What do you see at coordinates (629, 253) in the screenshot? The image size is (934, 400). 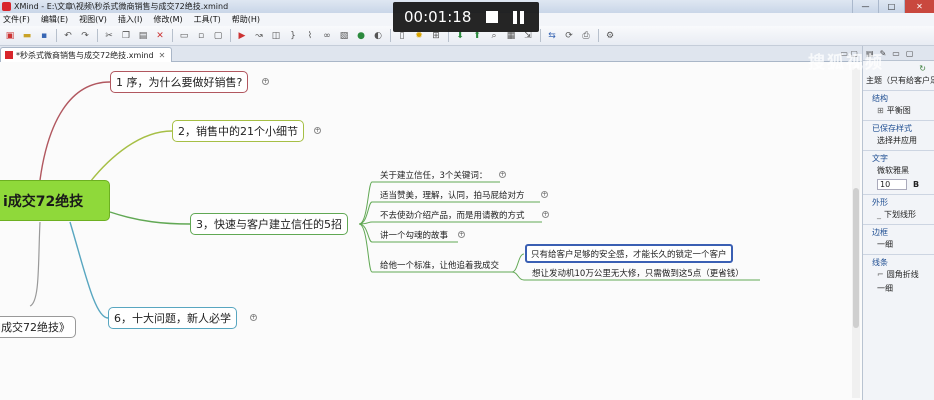 I see `leaf-selected: 只有给客户足够的安全感，才能长久的锁定一个客户` at bounding box center [629, 253].